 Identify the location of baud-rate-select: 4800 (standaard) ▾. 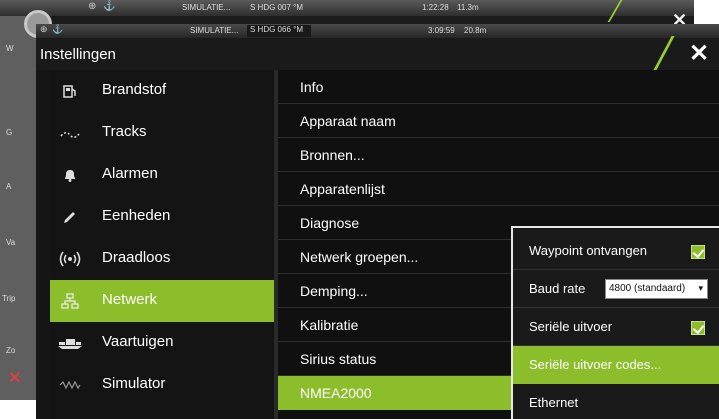
(656, 289).